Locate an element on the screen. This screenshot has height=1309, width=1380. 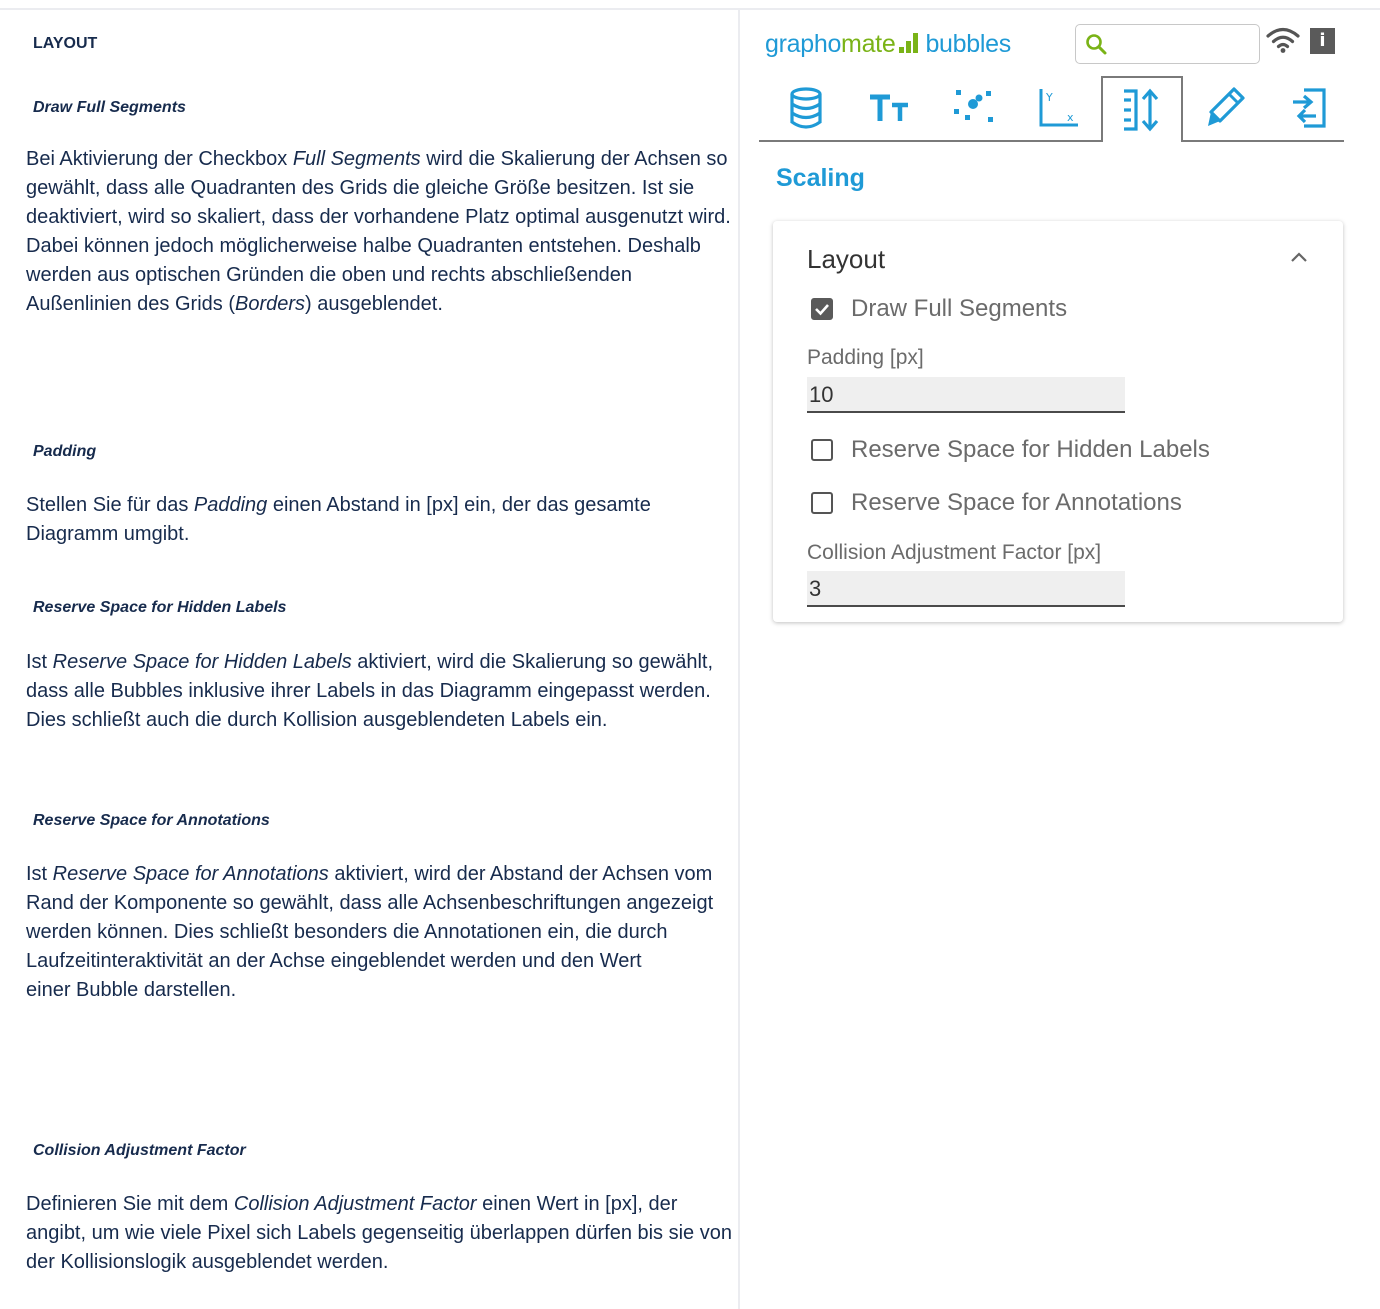
text-run: Definieren Sie mit dem is located at coordinates (130, 1204).